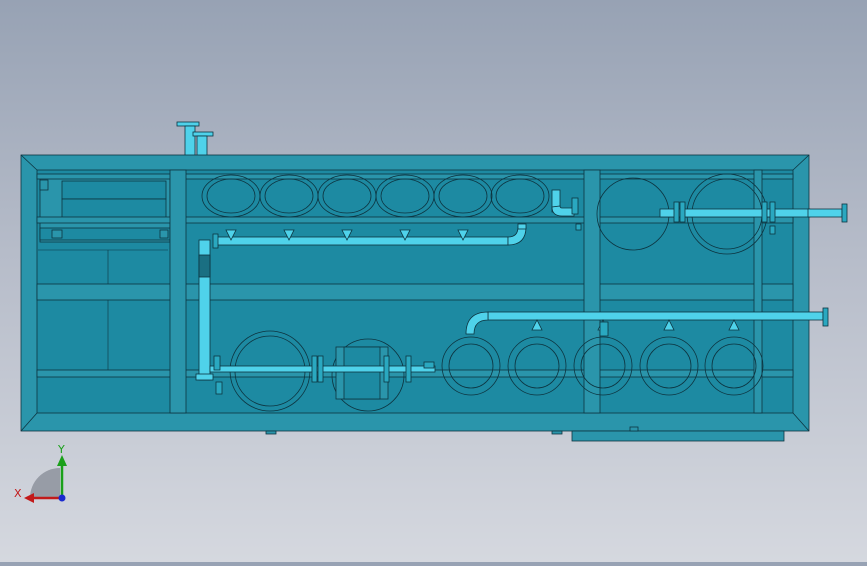 Image resolution: width=867 pixels, height=566 pixels. I want to click on z-axis-dot, so click(62, 498).